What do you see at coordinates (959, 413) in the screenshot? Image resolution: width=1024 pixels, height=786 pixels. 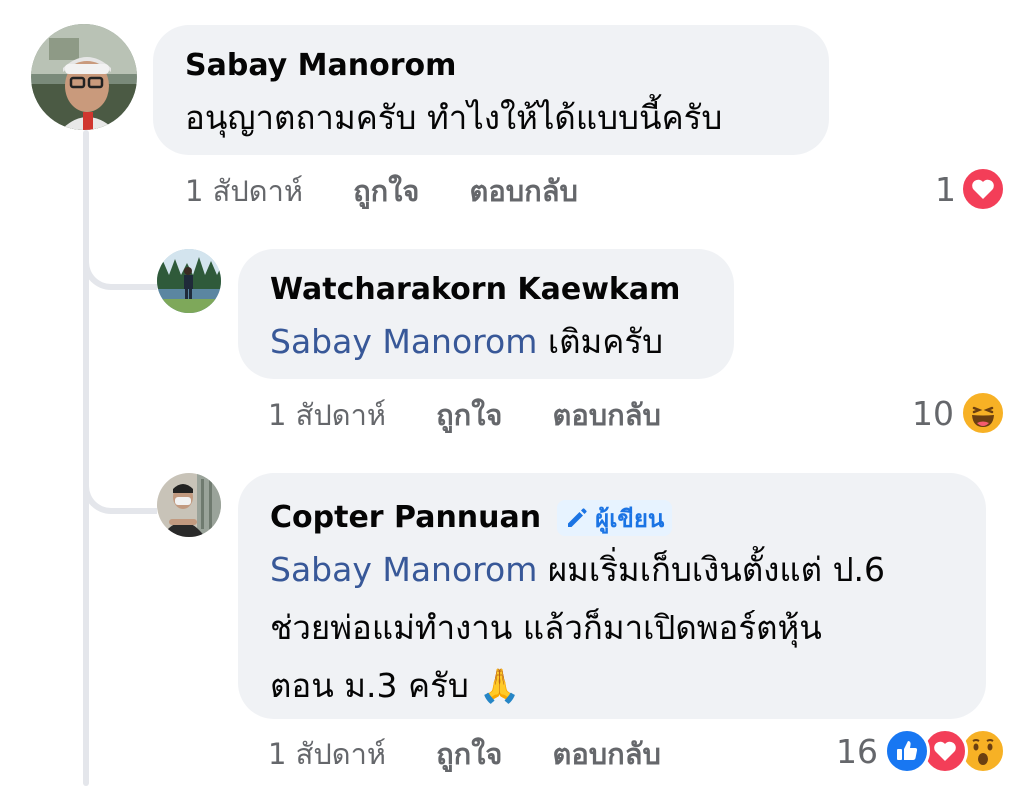 I see `reaction-summary: 10` at bounding box center [959, 413].